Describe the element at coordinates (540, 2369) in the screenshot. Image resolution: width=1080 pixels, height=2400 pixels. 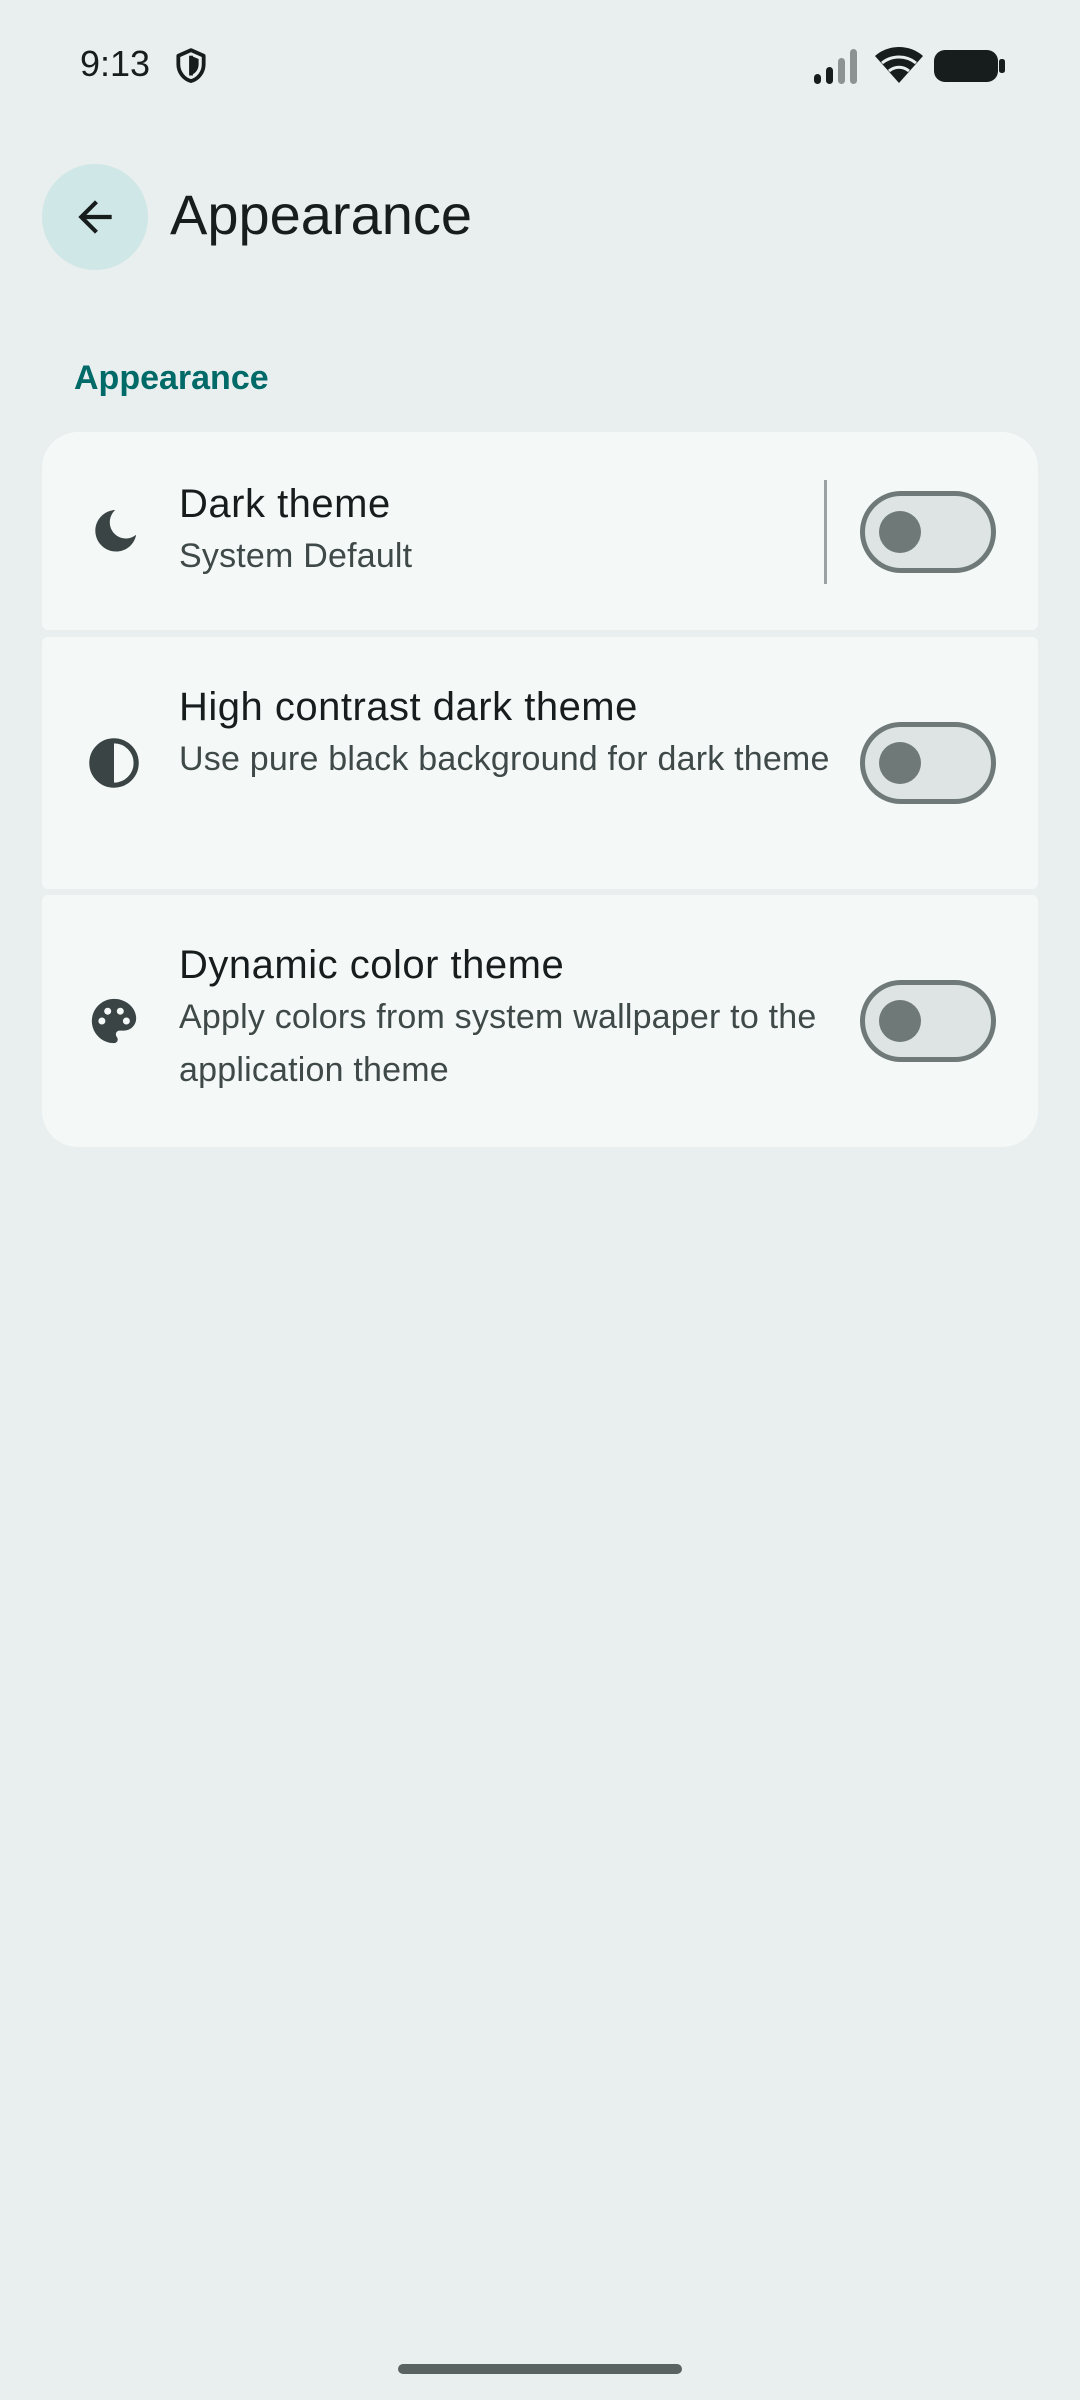
I see `home-indicator` at that location.